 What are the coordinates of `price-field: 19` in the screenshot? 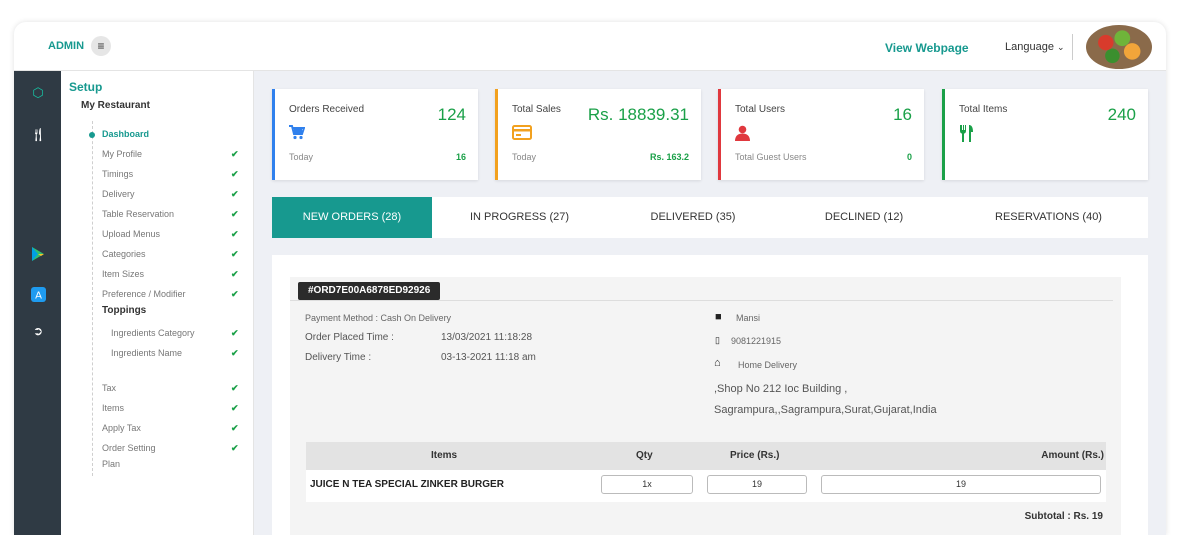 It's located at (757, 484).